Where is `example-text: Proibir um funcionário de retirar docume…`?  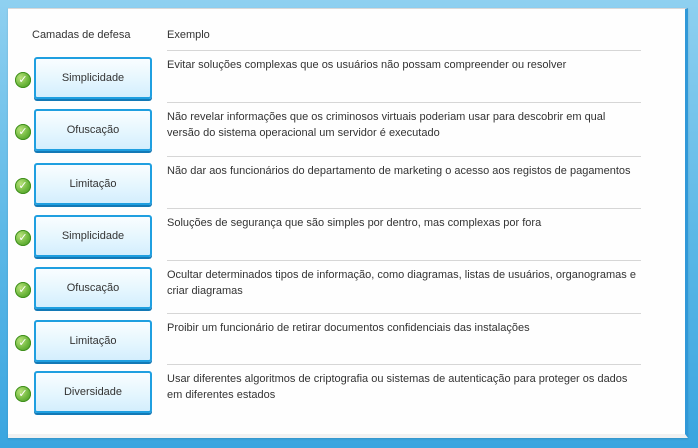
example-text: Proibir um funcionário de retirar docume… is located at coordinates (348, 328).